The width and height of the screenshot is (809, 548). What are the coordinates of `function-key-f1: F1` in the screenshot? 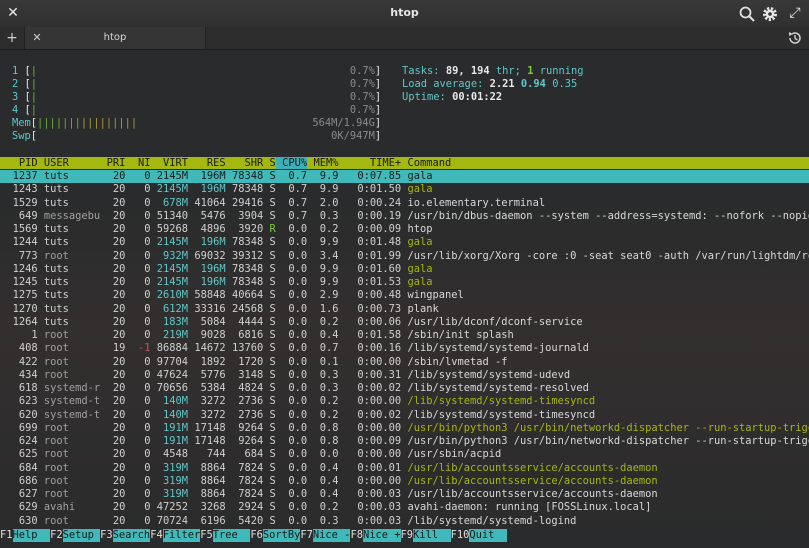 It's located at (6, 535).